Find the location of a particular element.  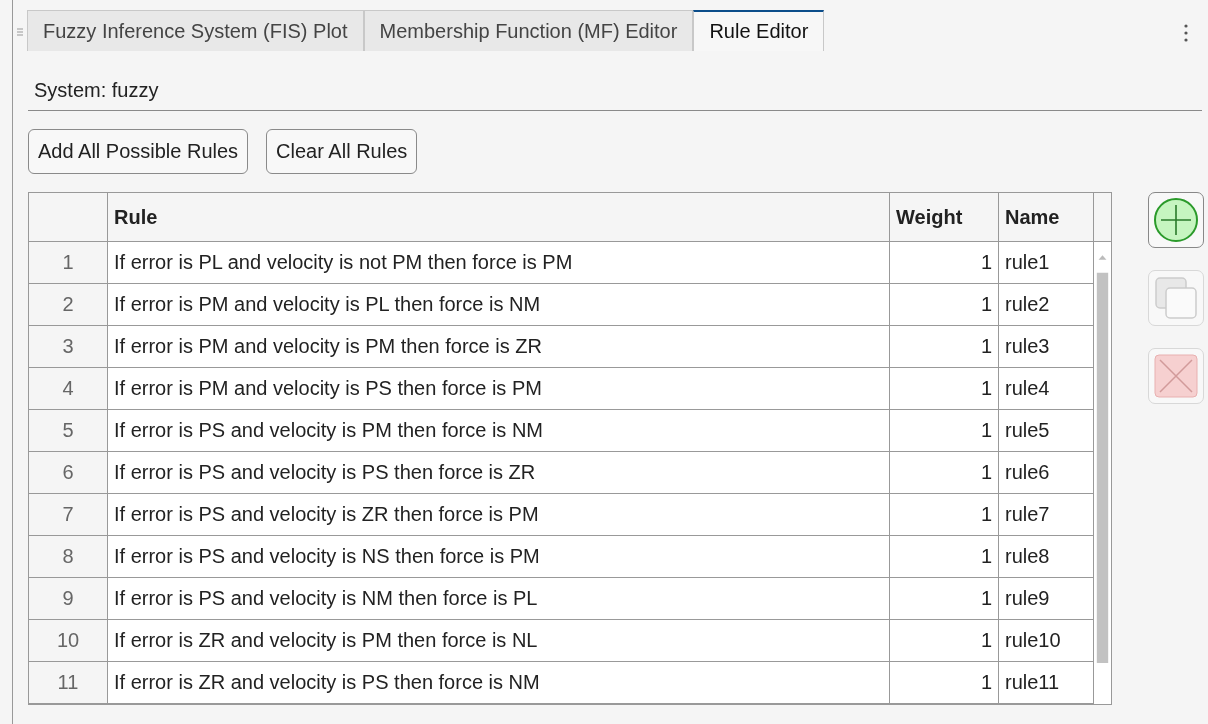

tab: Fuzzy Inference System (FIS) Plot is located at coordinates (195, 30).